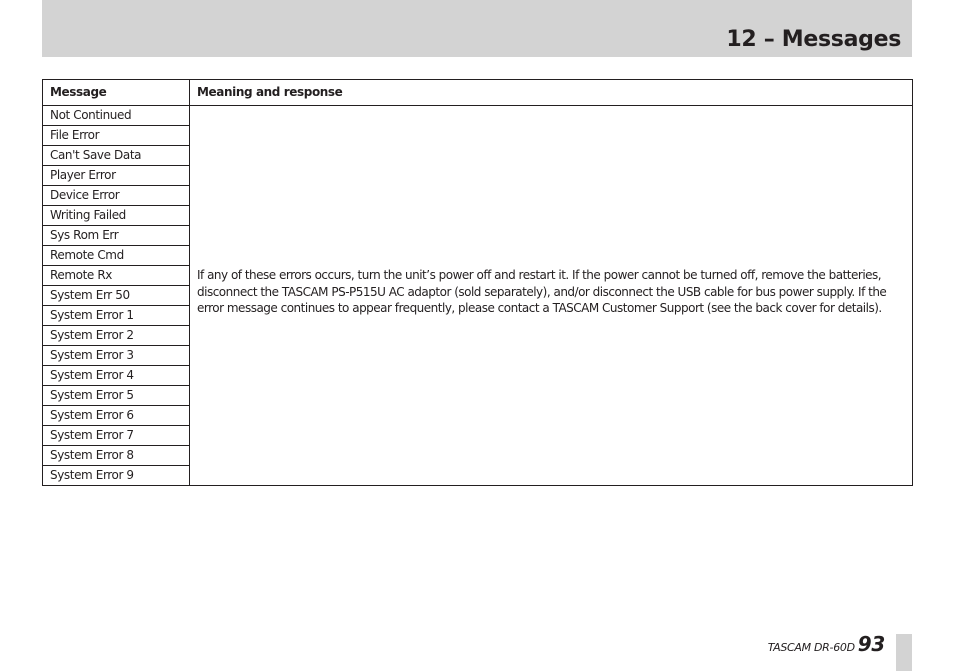  I want to click on message-cell: System Error 5, so click(116, 395).